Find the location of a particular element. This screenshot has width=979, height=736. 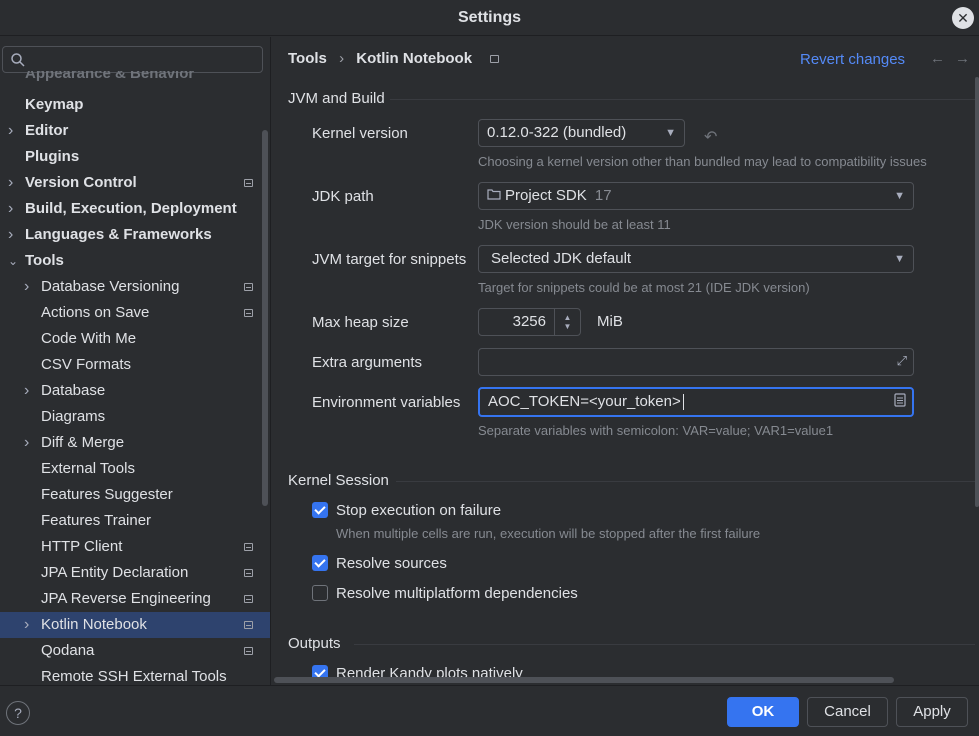

sidebar-item-kotlin-notebook: › Kotlin Notebook is located at coordinates (135, 625).